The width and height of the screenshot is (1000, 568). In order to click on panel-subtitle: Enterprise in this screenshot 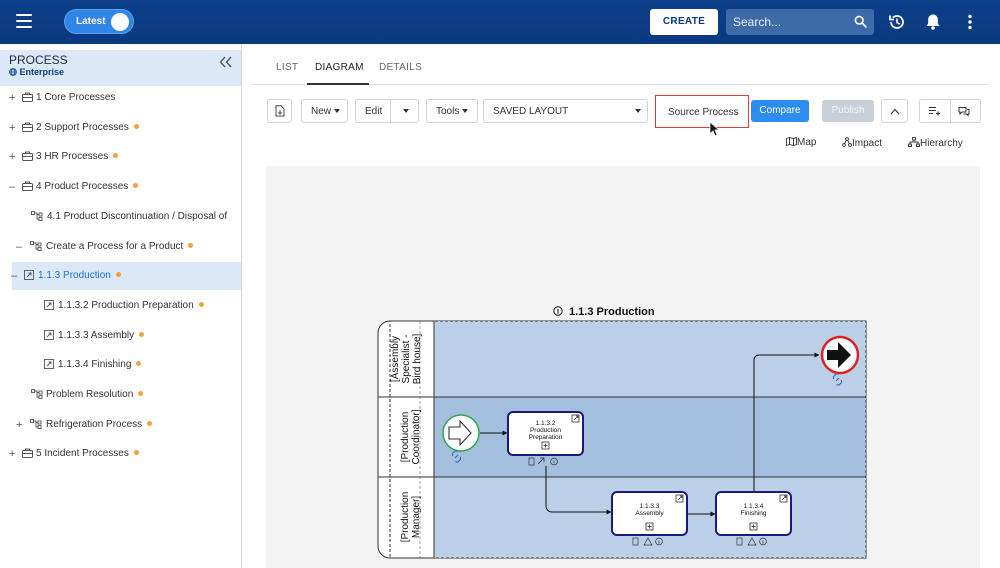, I will do `click(36, 72)`.